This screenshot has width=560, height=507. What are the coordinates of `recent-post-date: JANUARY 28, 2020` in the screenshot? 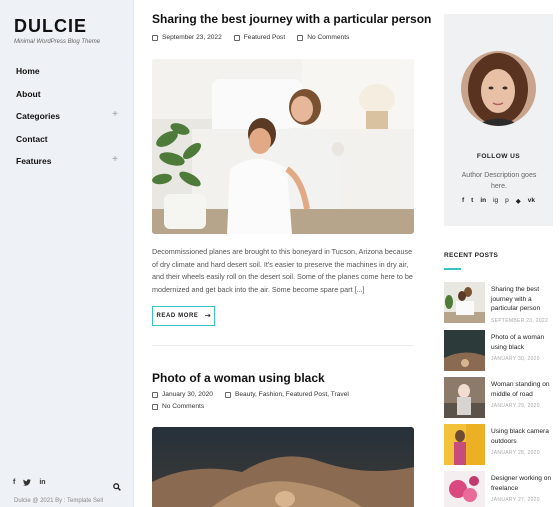 It's located at (515, 453).